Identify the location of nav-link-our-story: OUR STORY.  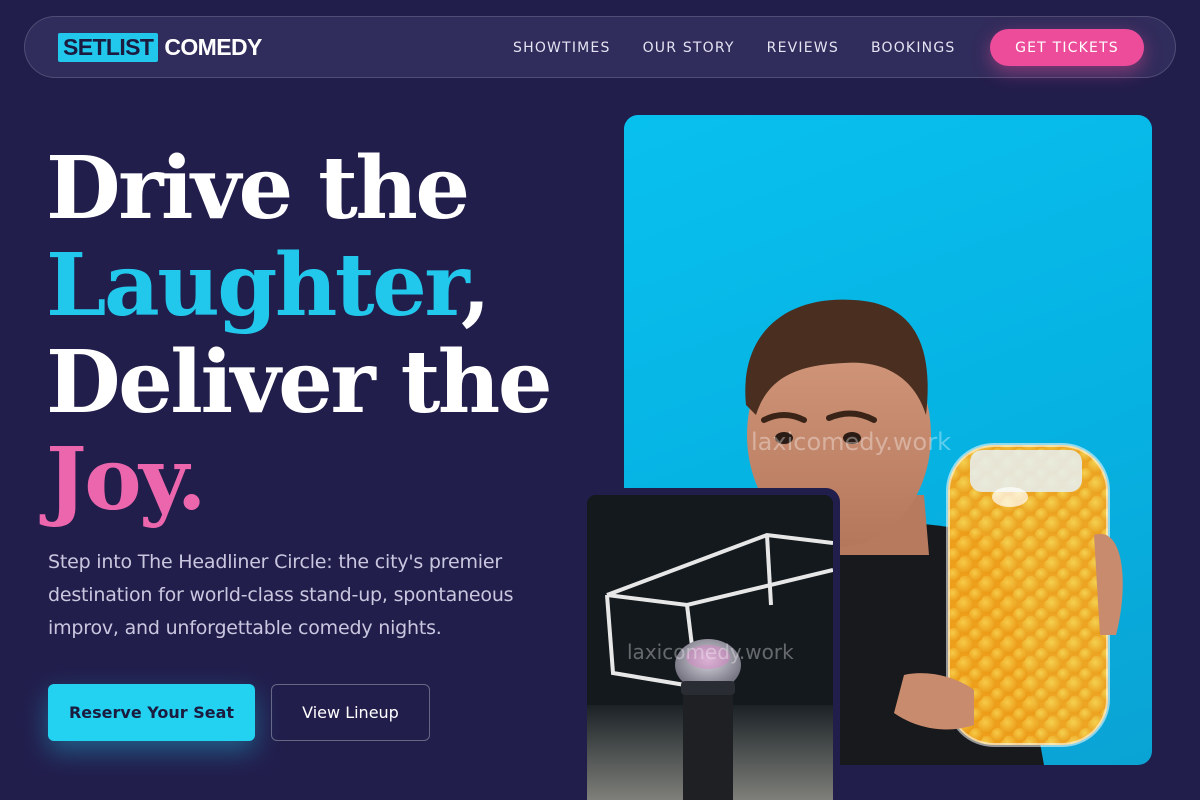
(689, 48).